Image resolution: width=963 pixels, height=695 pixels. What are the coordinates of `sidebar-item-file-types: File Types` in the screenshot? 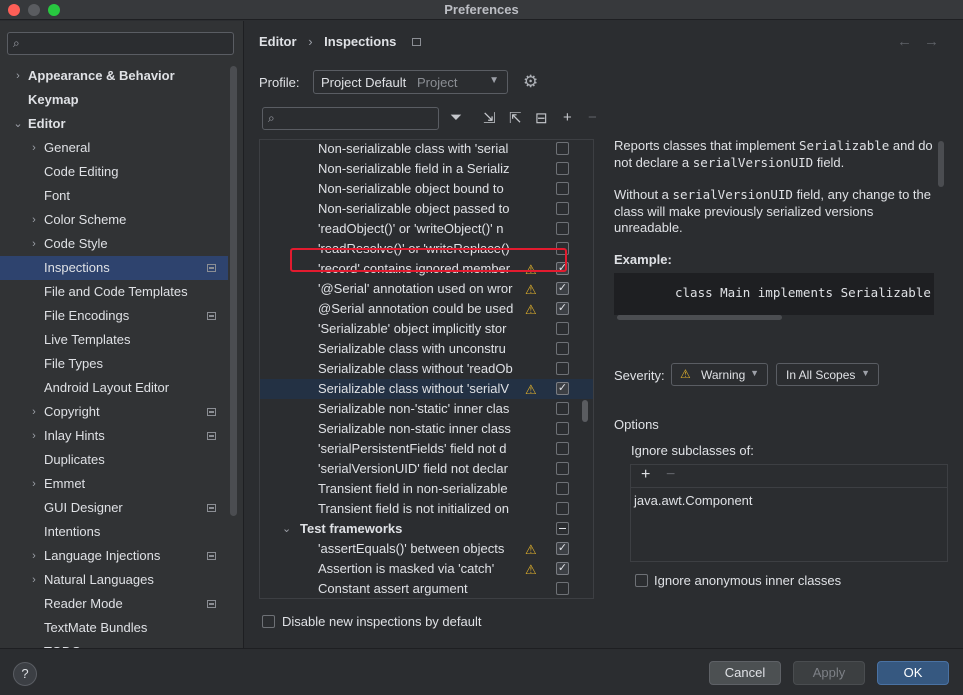 It's located at (114, 364).